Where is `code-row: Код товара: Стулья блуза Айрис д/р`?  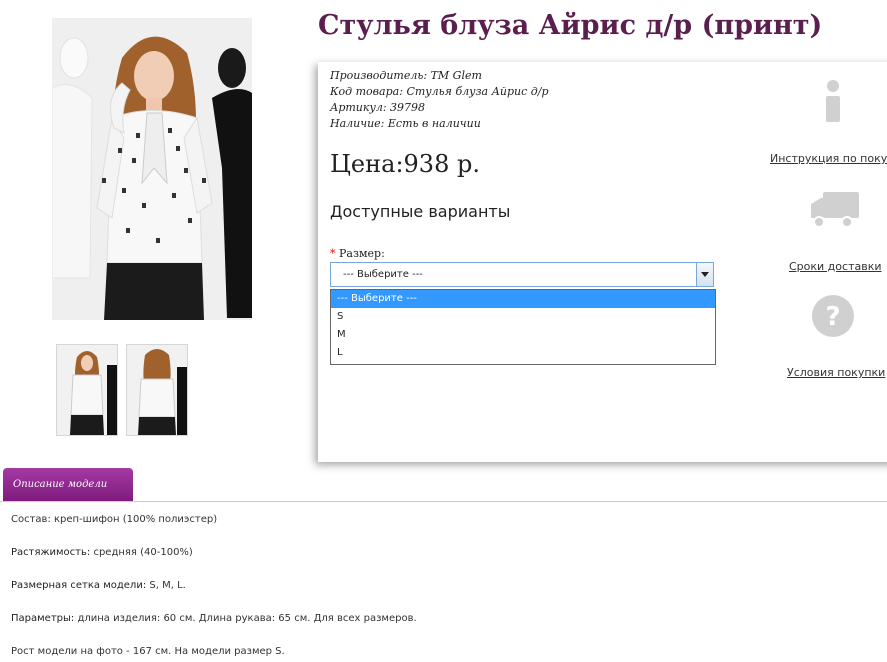 code-row: Код товара: Стулья блуза Айрис д/р is located at coordinates (439, 92).